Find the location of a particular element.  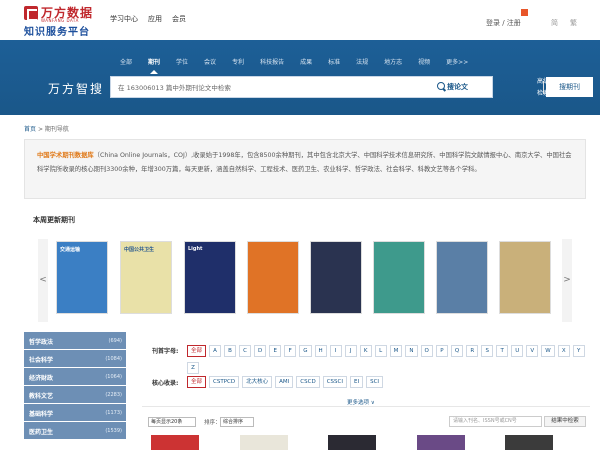

core-index-label: 核心收录: is located at coordinates (165, 383).